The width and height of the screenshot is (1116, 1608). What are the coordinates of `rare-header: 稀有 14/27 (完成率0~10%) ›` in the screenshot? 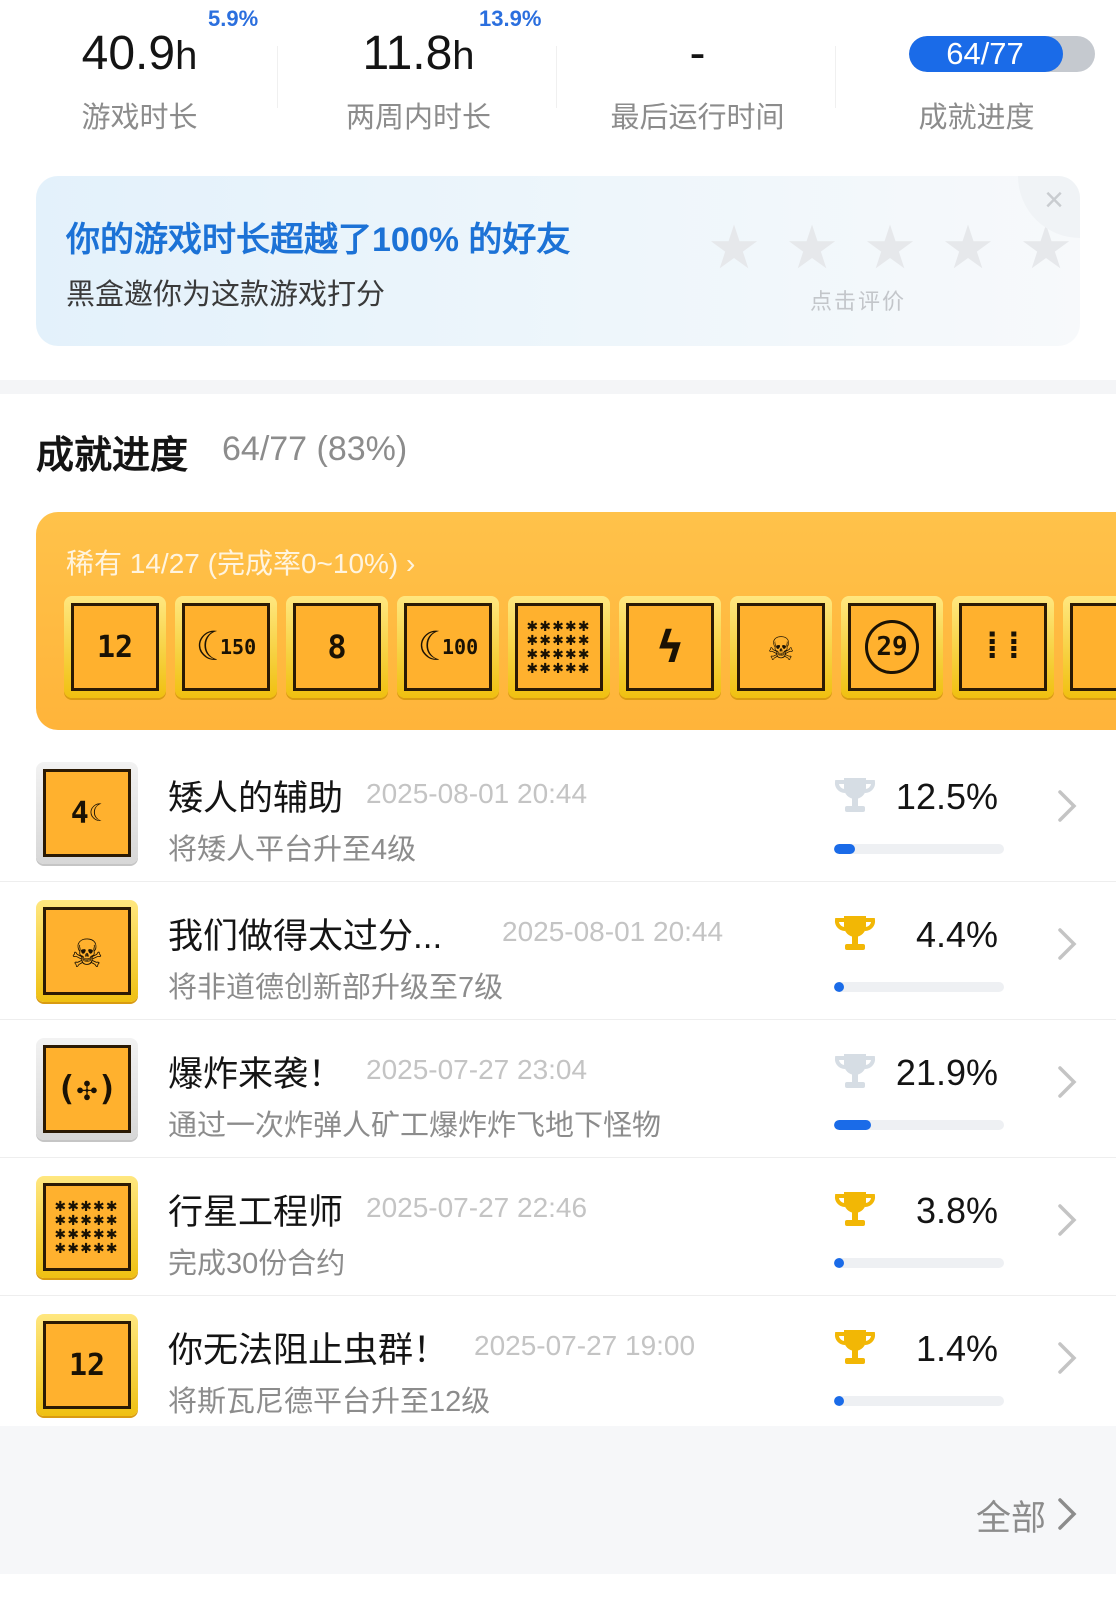 It's located at (240, 562).